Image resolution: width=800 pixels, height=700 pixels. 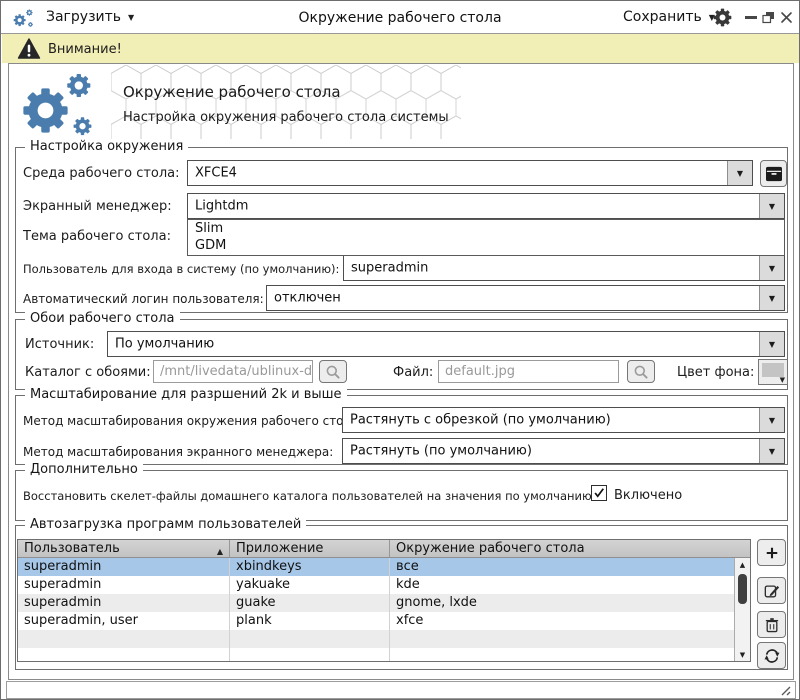 What do you see at coordinates (480, 420) in the screenshot?
I see `scaling-desktop-value: Растянуть с обрезкой (по умолчанию)` at bounding box center [480, 420].